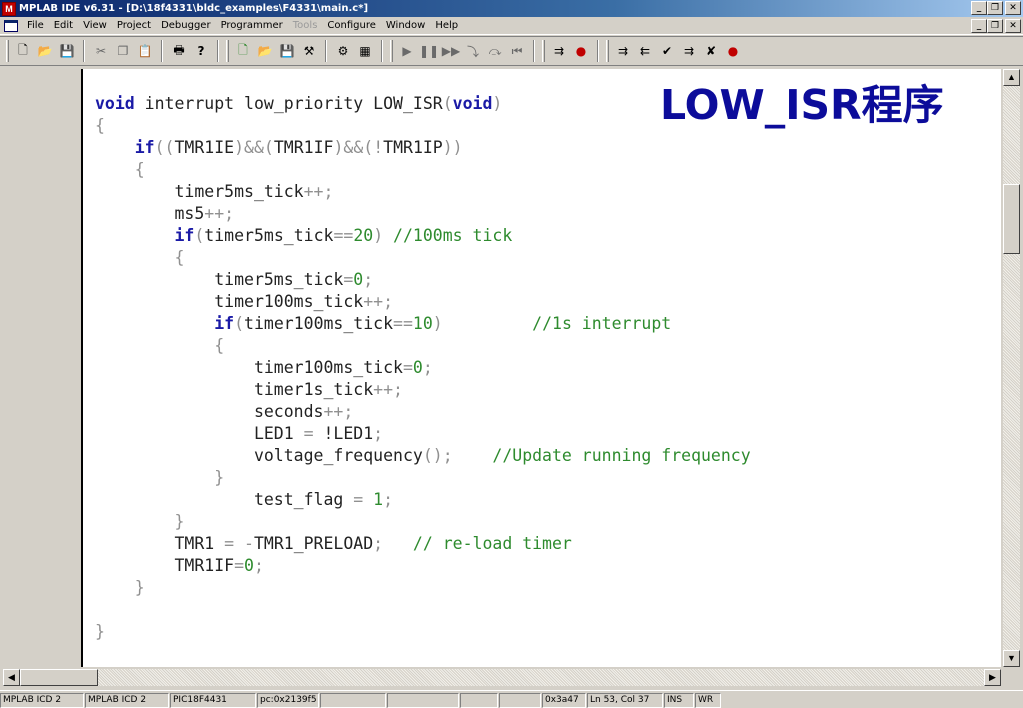  I want to click on code-token: ), so click(437, 323).